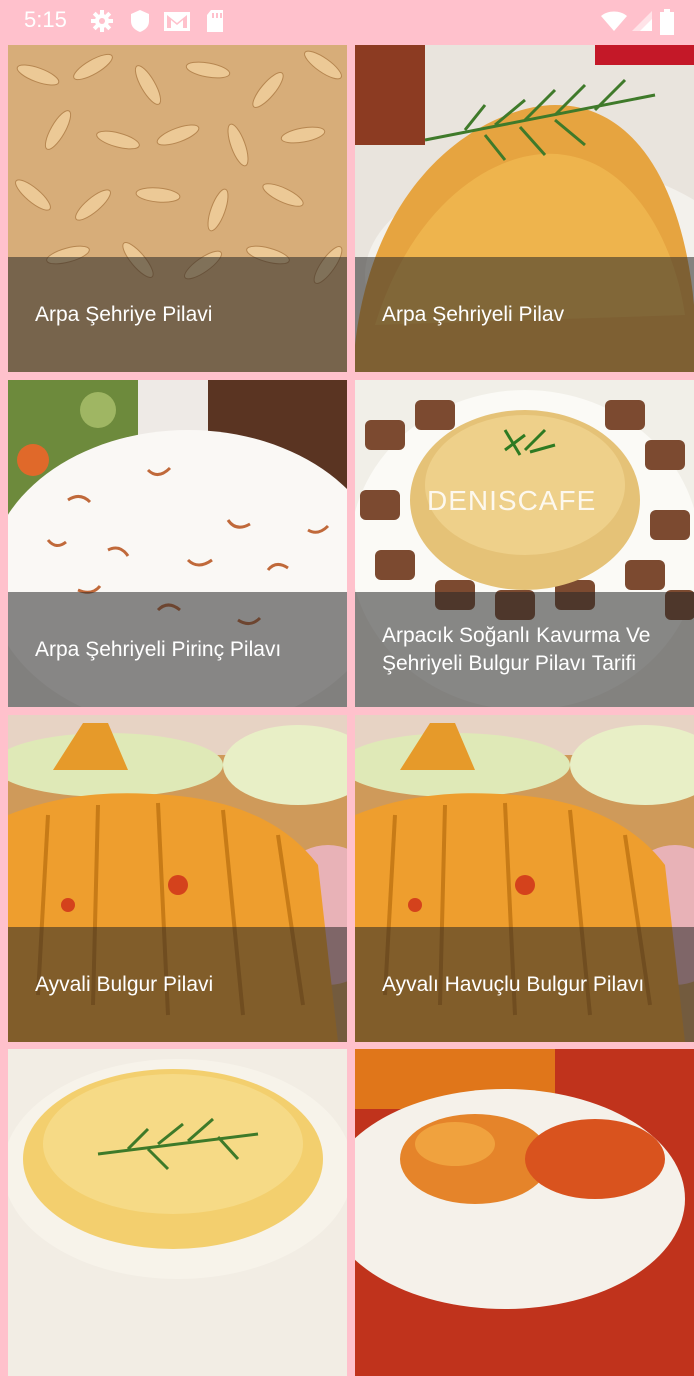 Image resolution: width=700 pixels, height=1376 pixels. What do you see at coordinates (140, 21) in the screenshot?
I see `shield-icon` at bounding box center [140, 21].